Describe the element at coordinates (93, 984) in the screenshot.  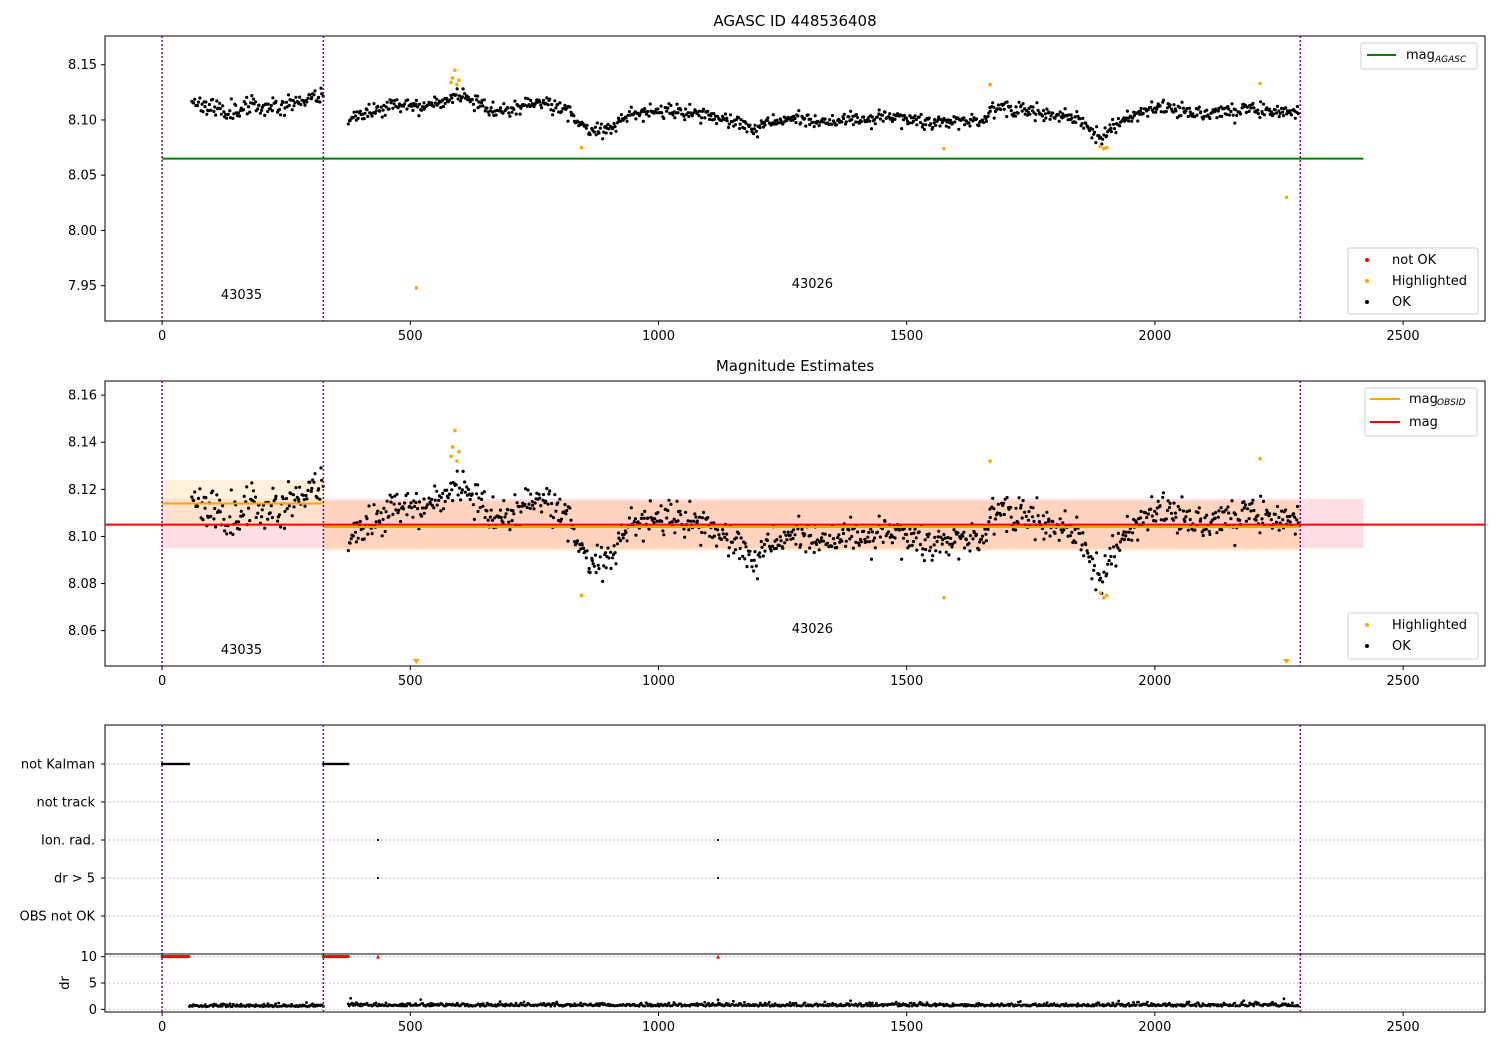
I see `y-tick-label: 5` at that location.